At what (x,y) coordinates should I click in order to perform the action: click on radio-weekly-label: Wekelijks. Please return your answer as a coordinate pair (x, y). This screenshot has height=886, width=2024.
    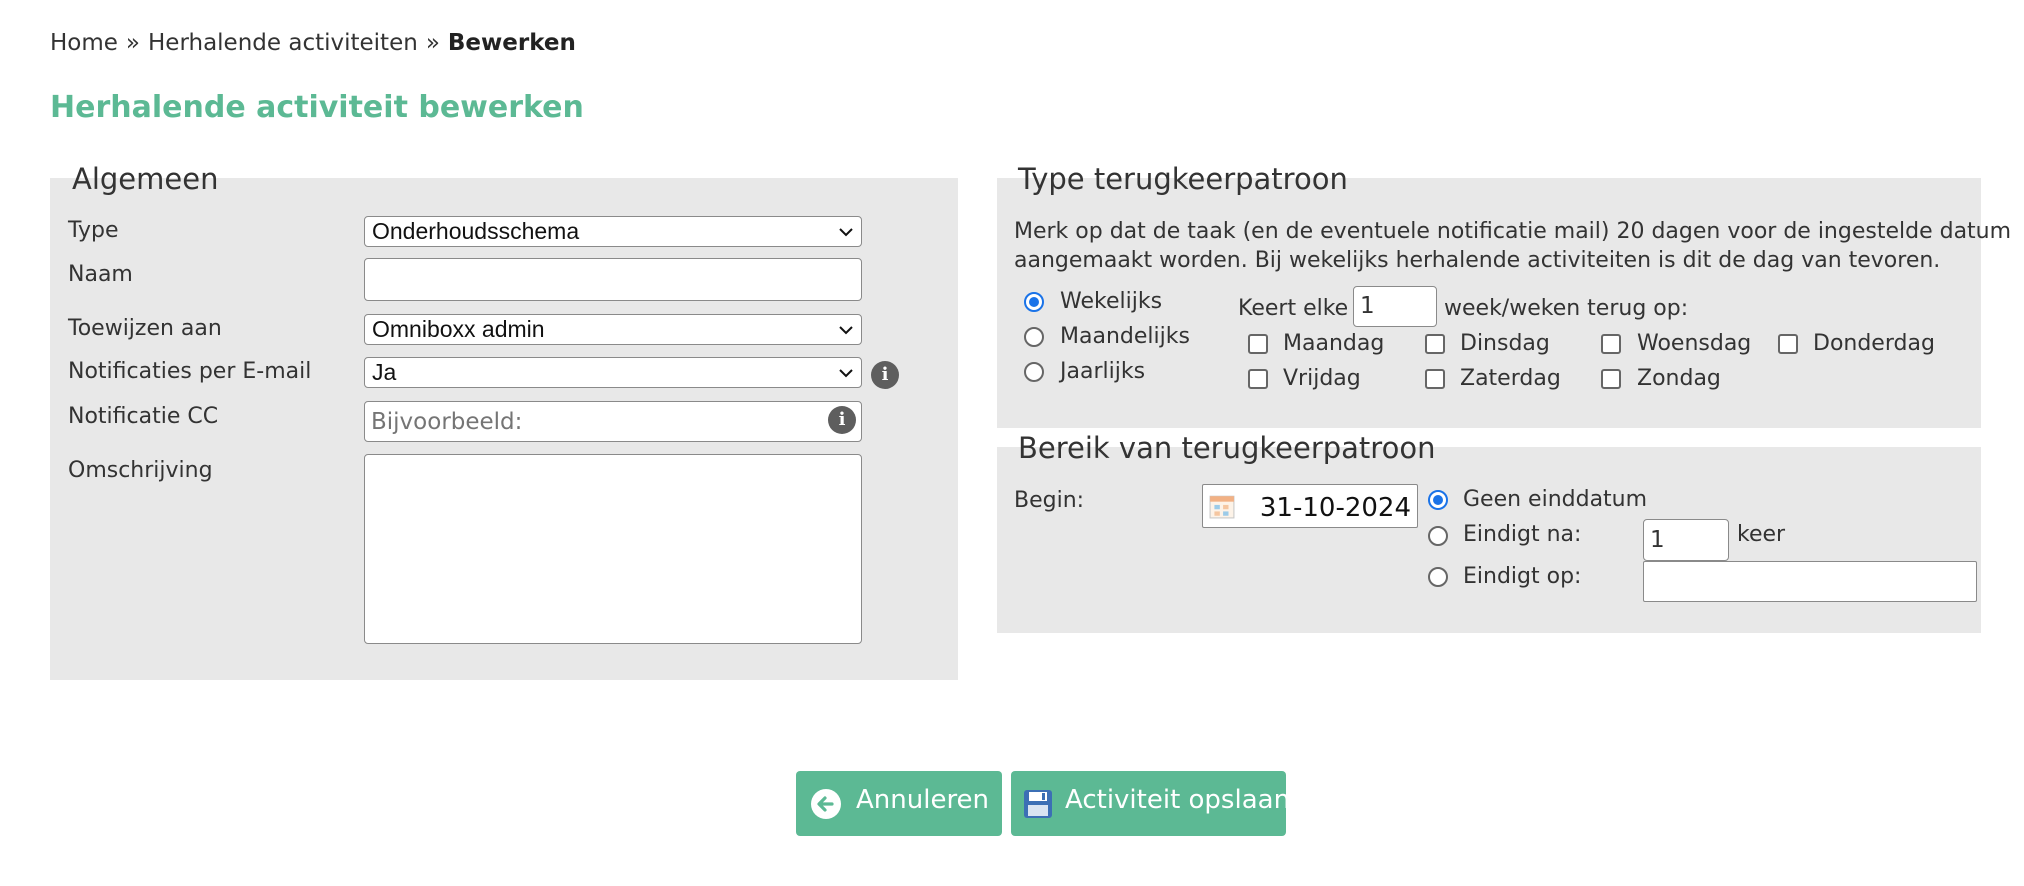
    Looking at the image, I should click on (1111, 301).